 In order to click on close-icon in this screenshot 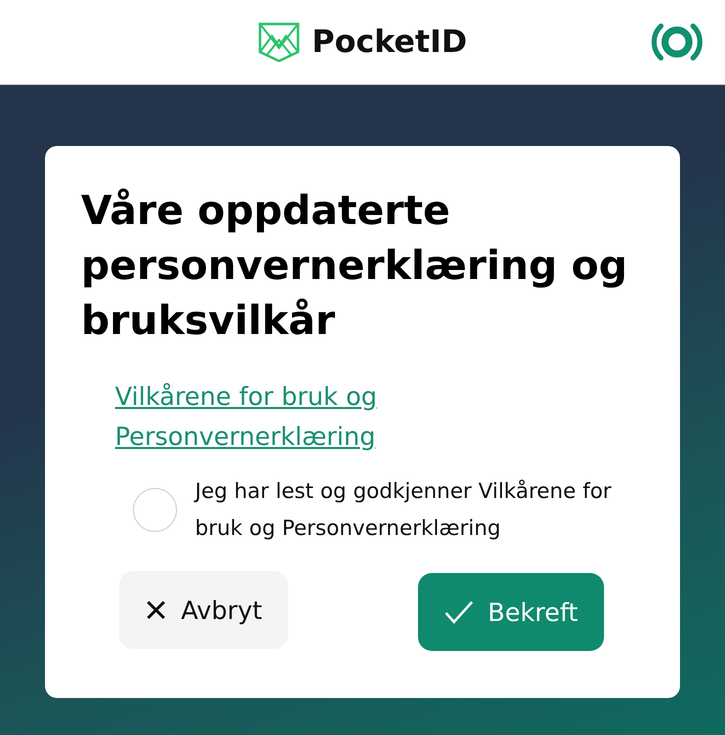, I will do `click(156, 610)`.